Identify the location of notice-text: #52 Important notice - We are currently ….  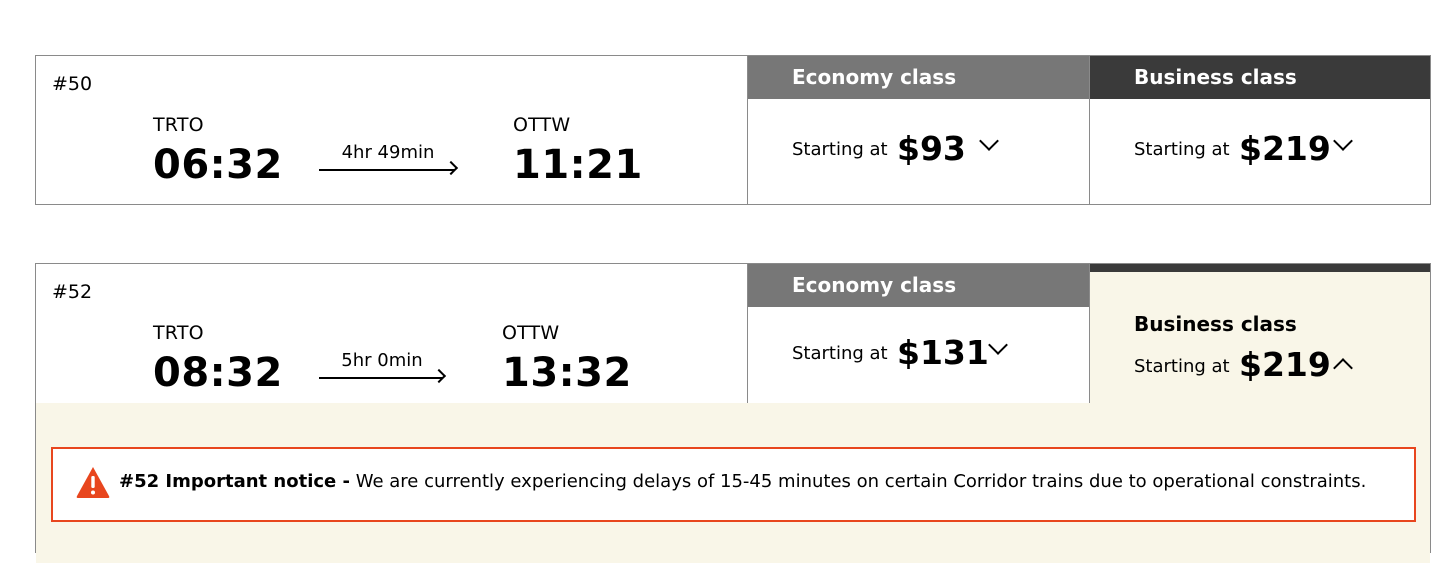
(742, 481).